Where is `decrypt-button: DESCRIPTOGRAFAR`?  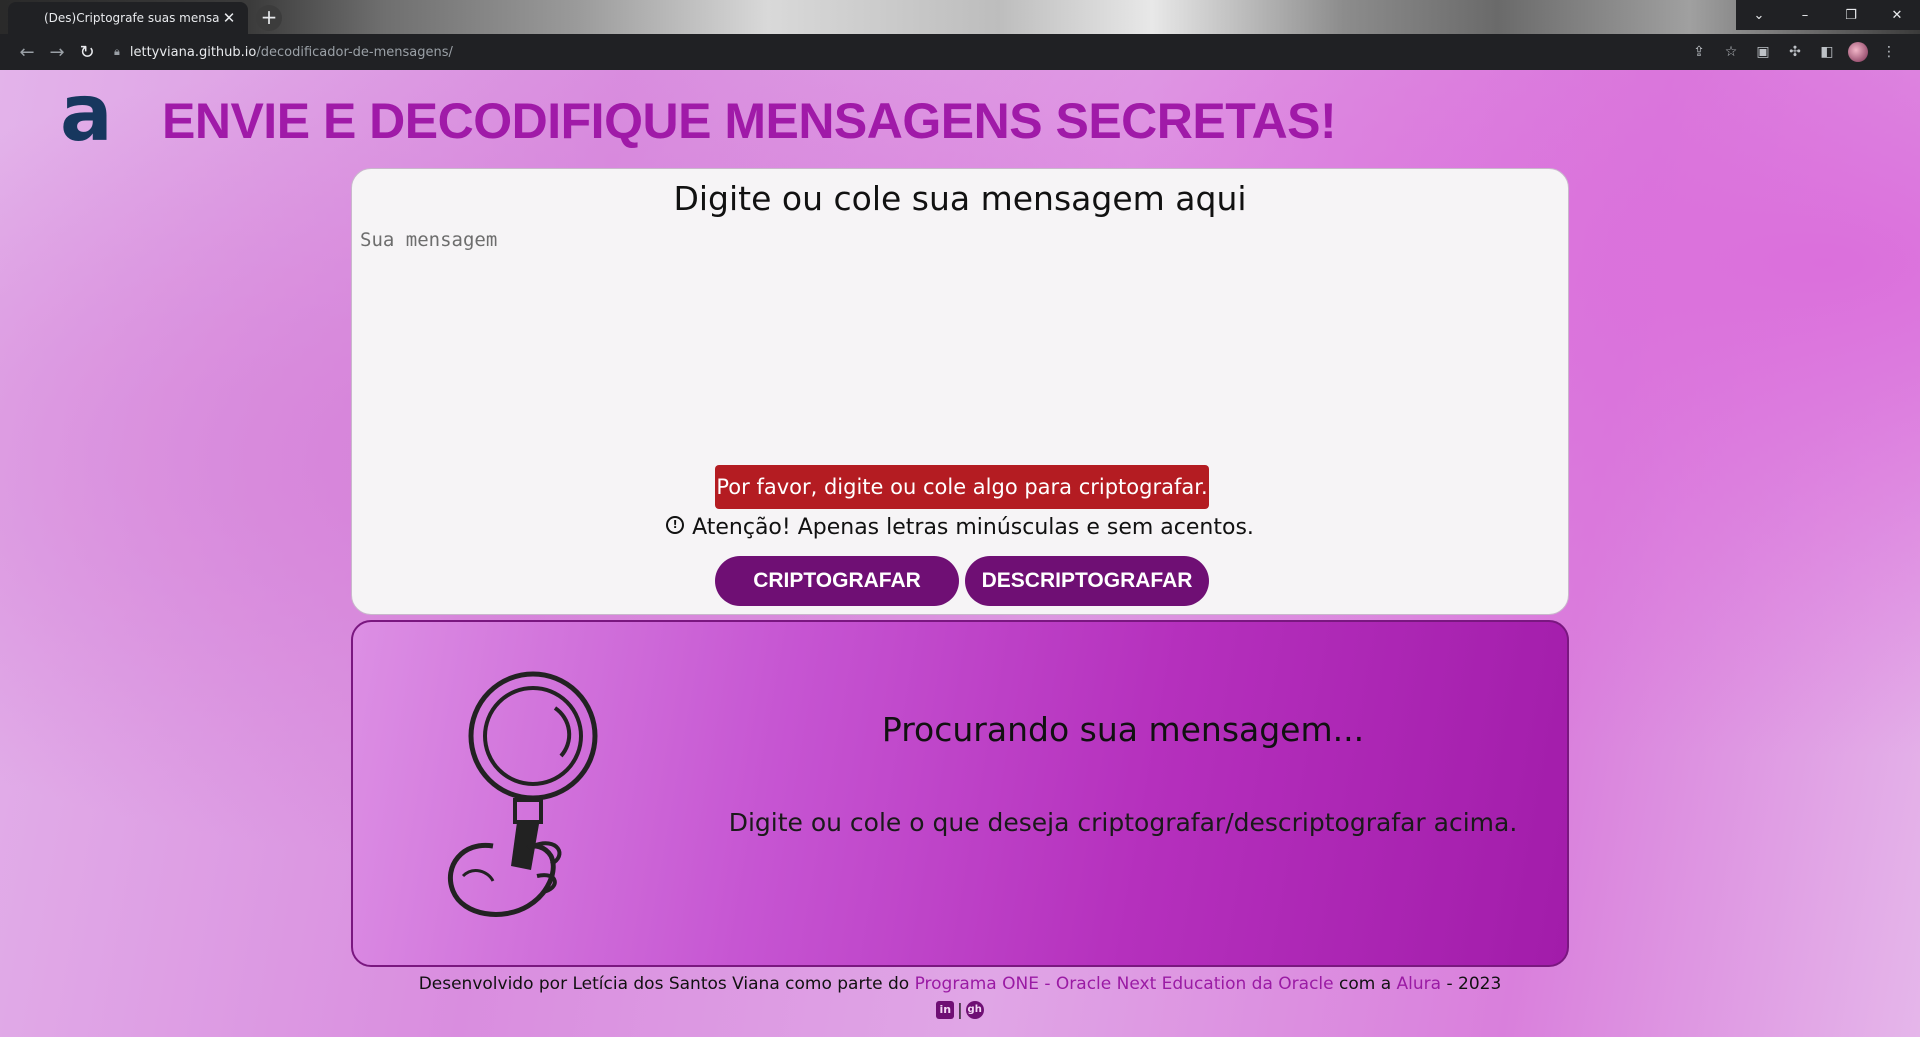
decrypt-button: DESCRIPTOGRAFAR is located at coordinates (1087, 581).